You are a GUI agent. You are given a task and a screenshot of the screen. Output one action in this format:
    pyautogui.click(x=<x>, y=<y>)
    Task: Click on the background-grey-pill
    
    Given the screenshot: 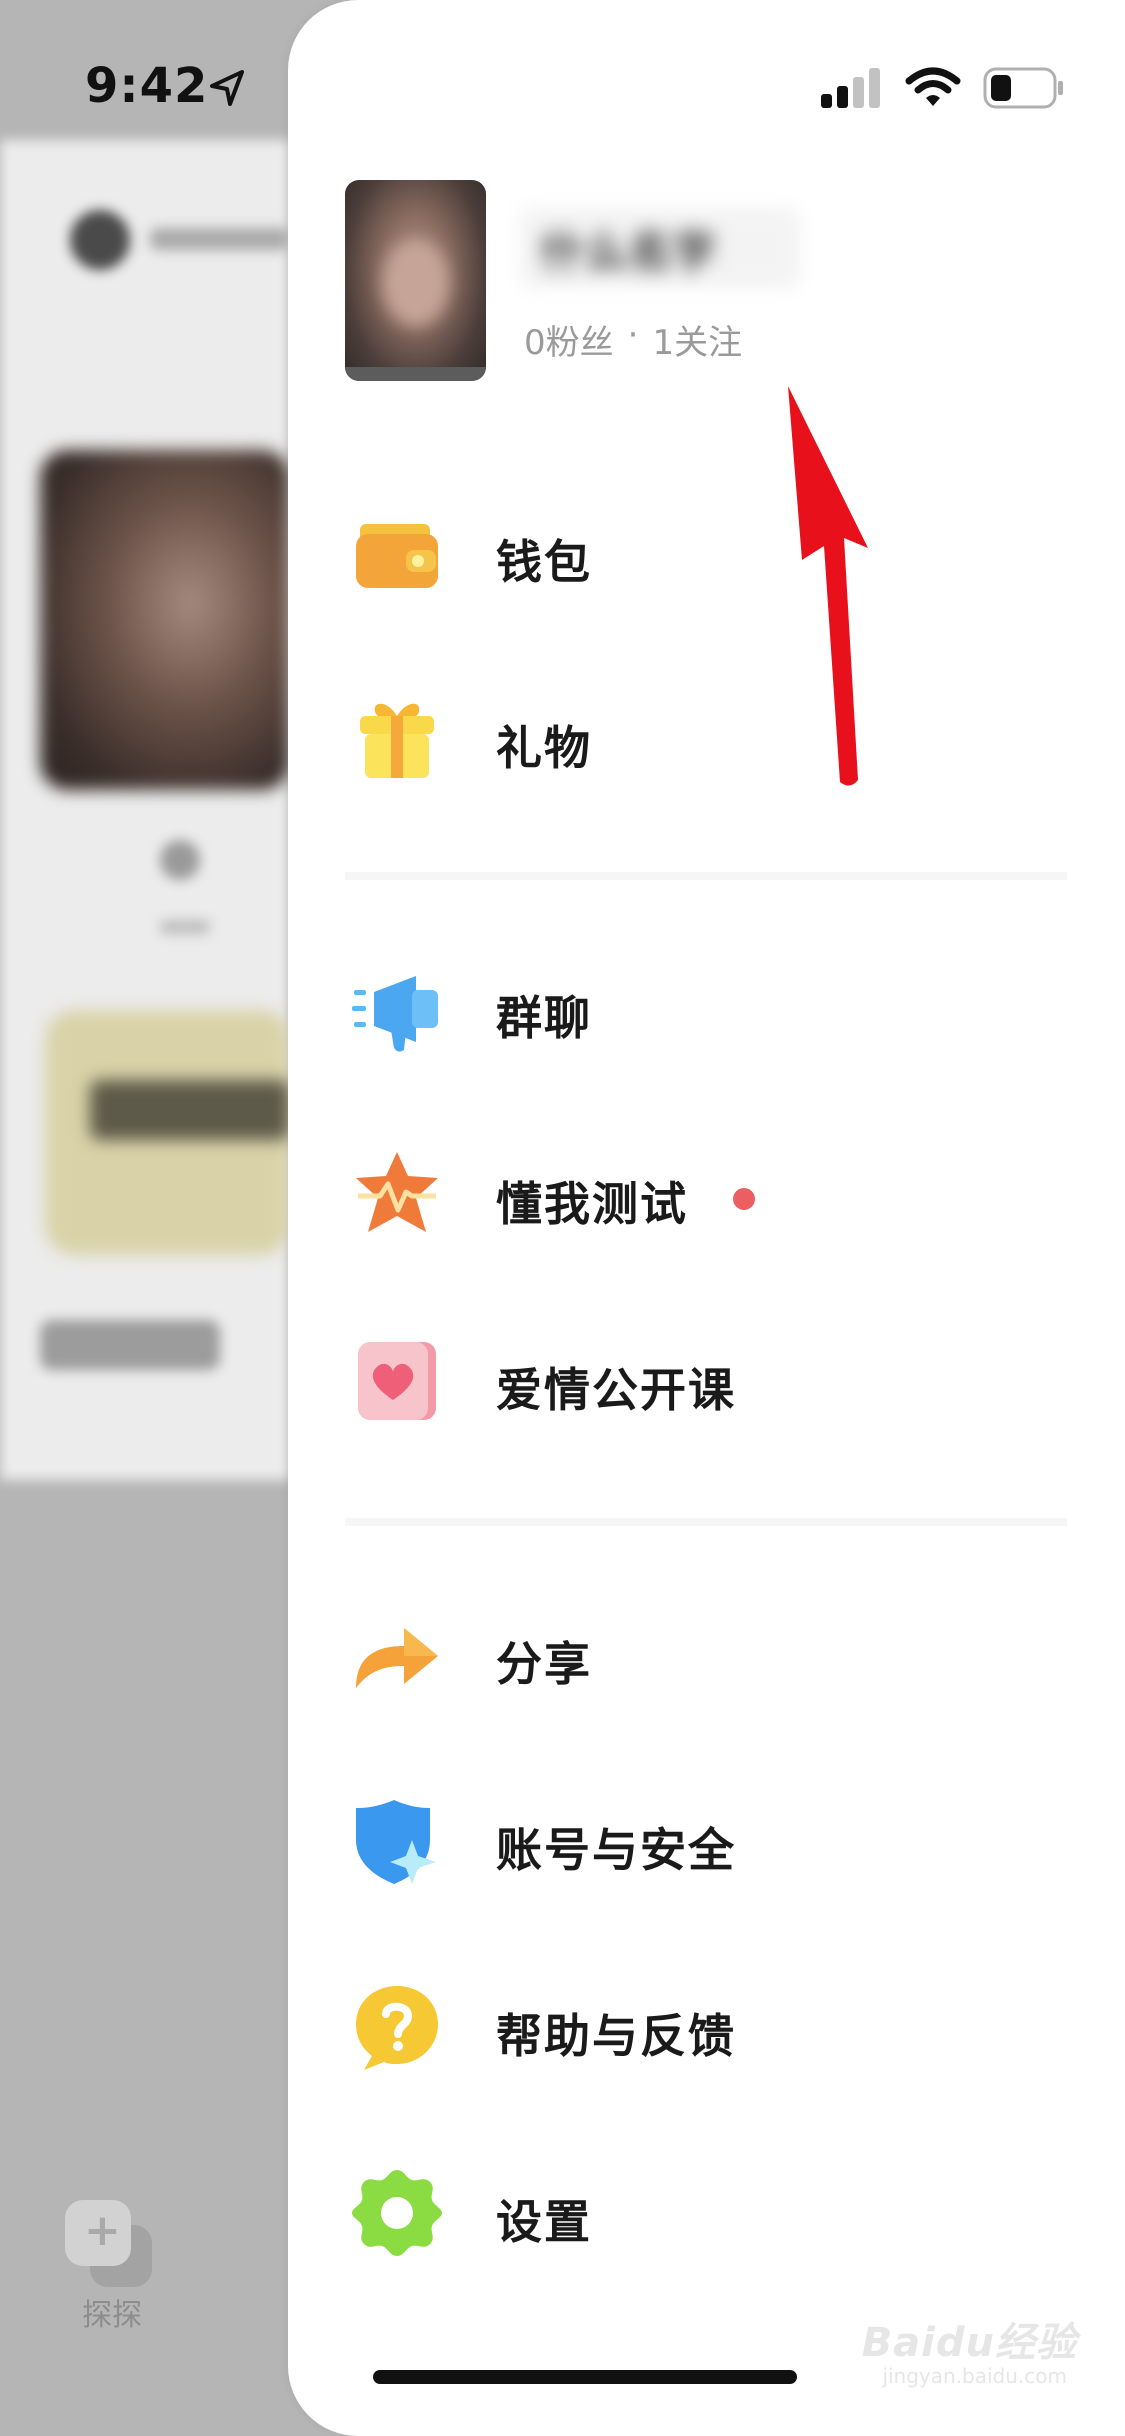 What is the action you would take?
    pyautogui.click(x=130, y=1345)
    